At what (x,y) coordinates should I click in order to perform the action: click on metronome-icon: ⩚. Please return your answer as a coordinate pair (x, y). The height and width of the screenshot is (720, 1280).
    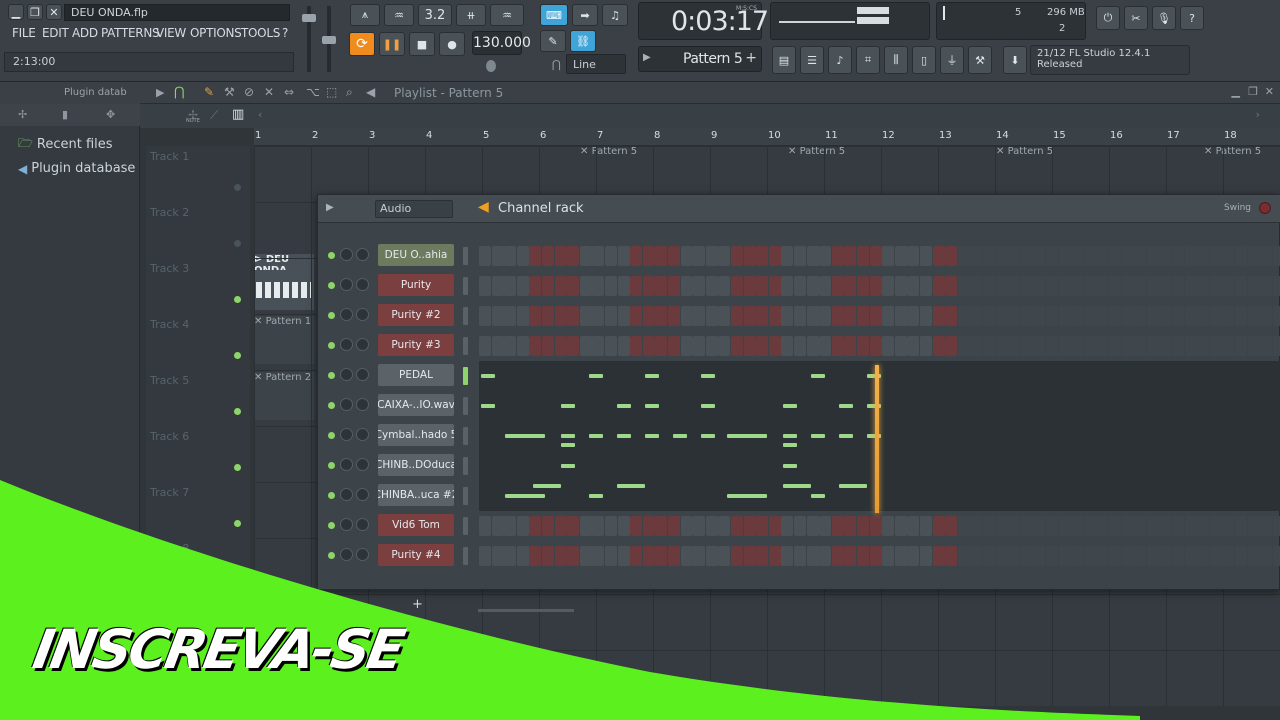
    Looking at the image, I should click on (365, 15).